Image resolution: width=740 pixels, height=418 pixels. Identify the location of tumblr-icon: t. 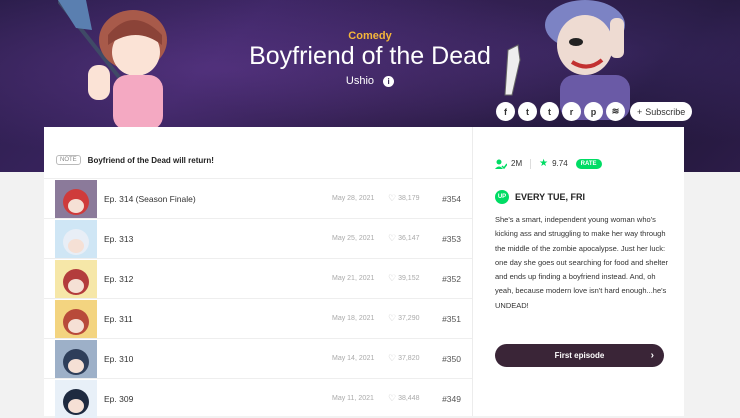
(549, 111).